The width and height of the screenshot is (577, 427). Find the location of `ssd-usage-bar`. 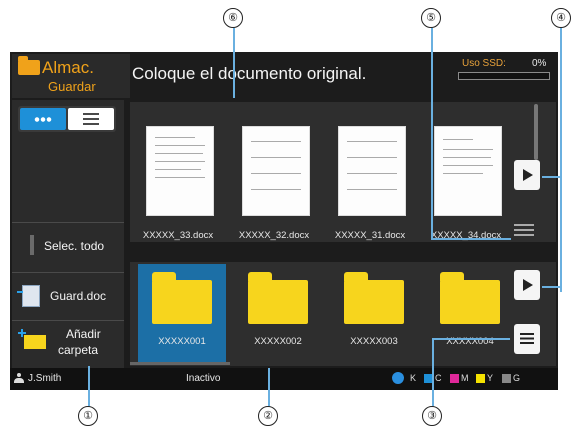

ssd-usage-bar is located at coordinates (504, 76).